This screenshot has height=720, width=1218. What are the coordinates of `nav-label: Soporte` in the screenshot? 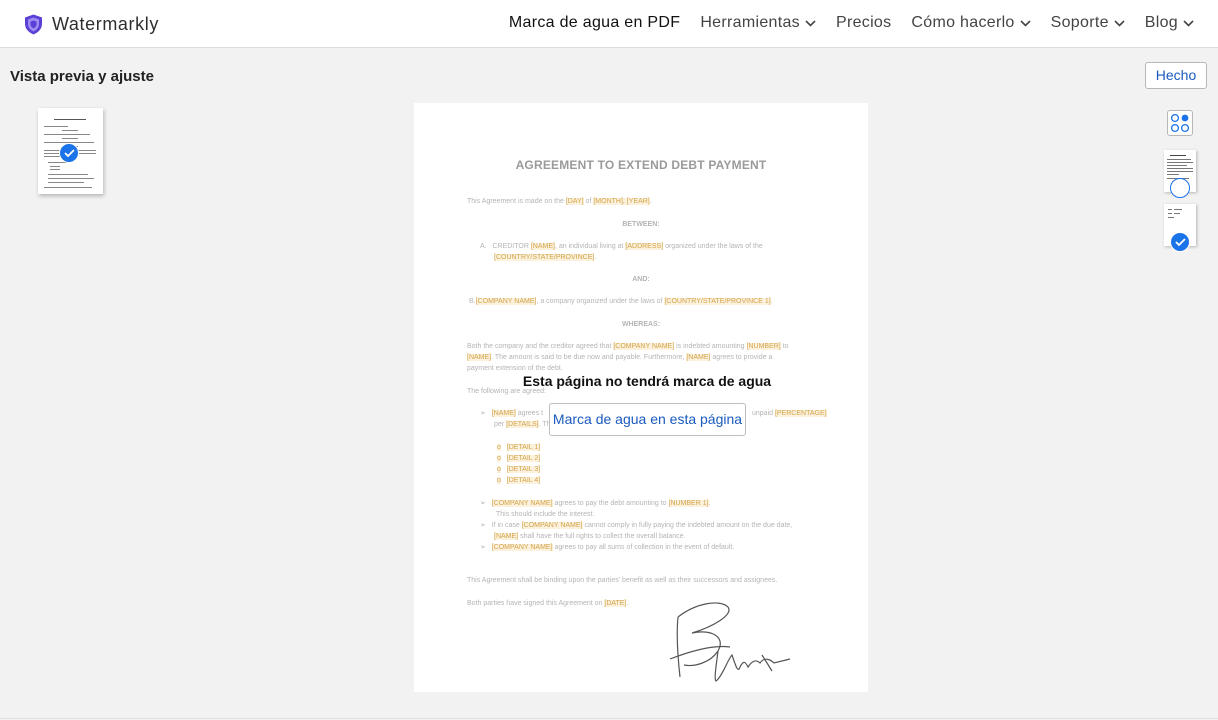 It's located at (1079, 22).